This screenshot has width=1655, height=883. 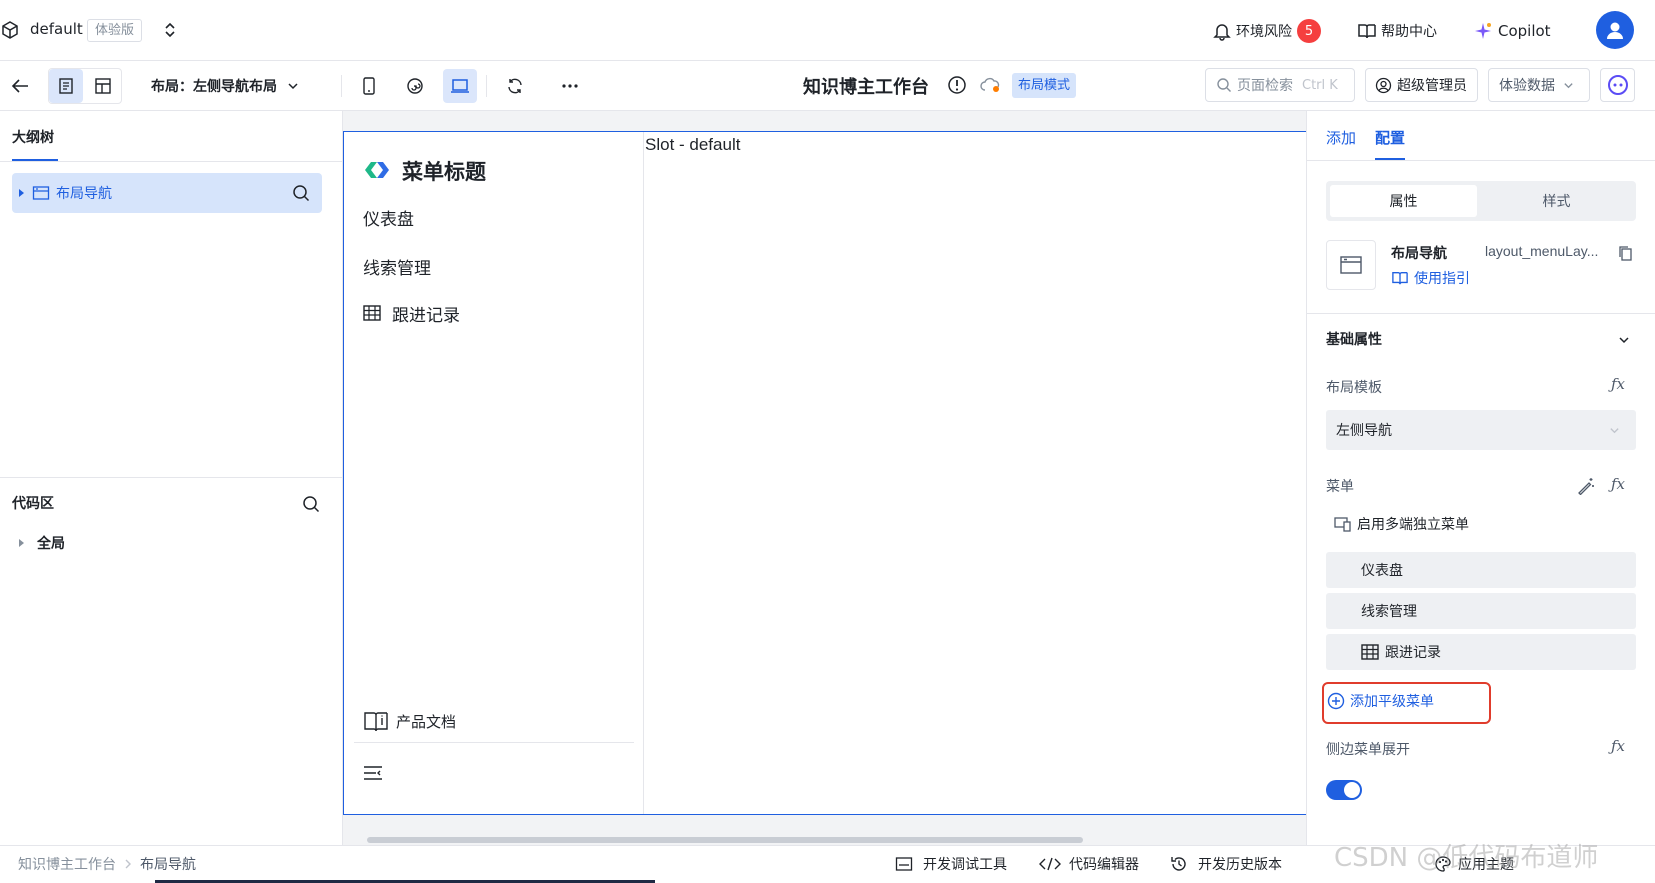 What do you see at coordinates (1481, 652) in the screenshot?
I see `config-menu-item-followup: 跟进记录` at bounding box center [1481, 652].